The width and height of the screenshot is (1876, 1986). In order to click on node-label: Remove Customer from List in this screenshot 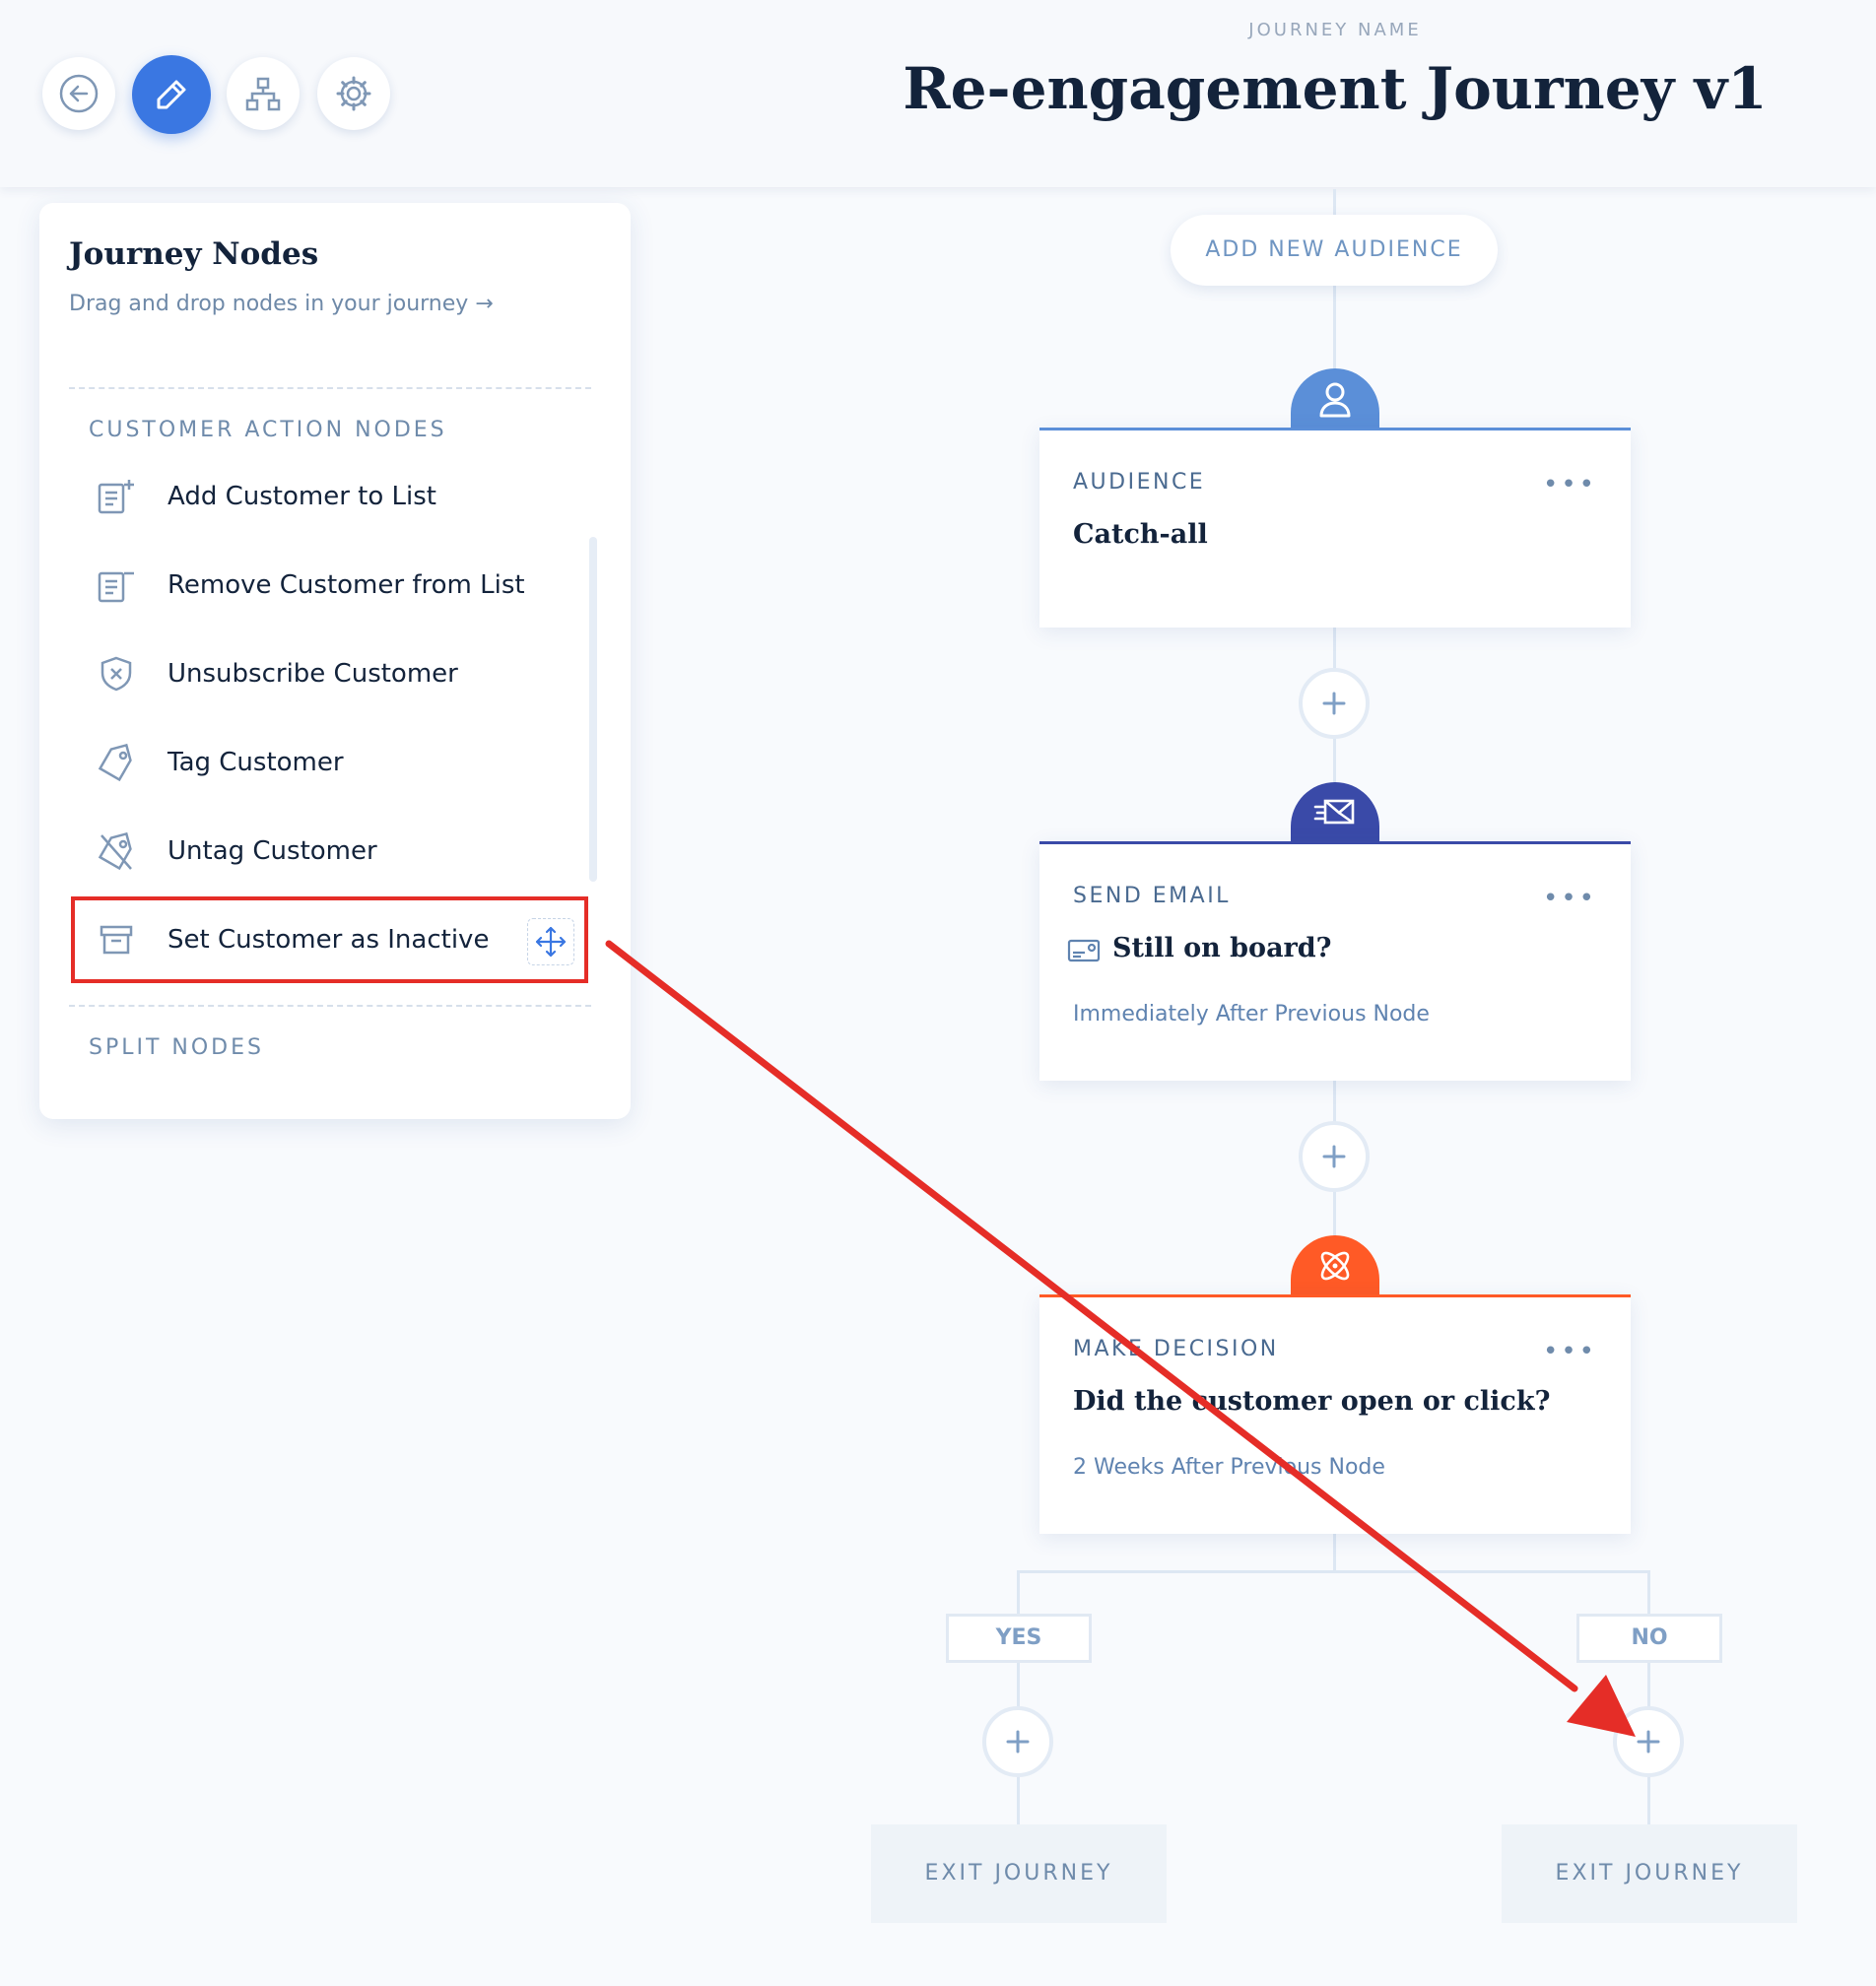, I will do `click(347, 585)`.